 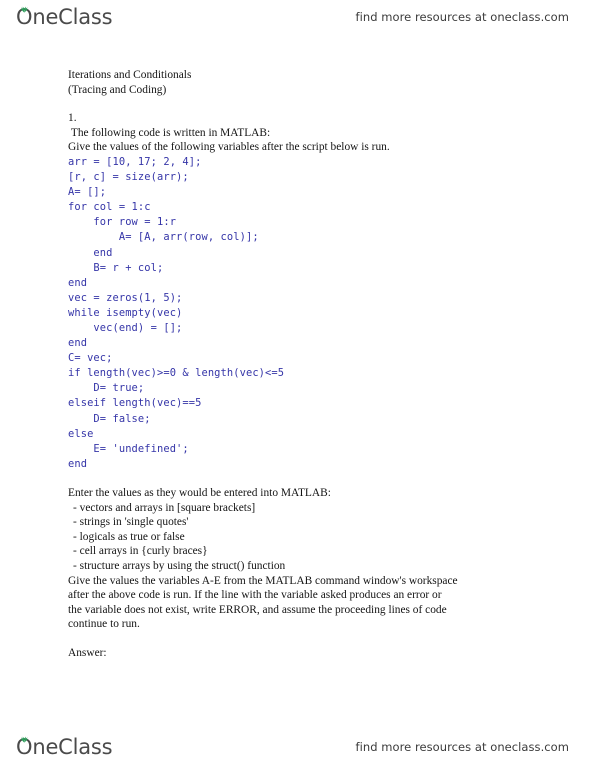 What do you see at coordinates (130, 75) in the screenshot?
I see `doc-title-line-1: Iterations and Conditionals` at bounding box center [130, 75].